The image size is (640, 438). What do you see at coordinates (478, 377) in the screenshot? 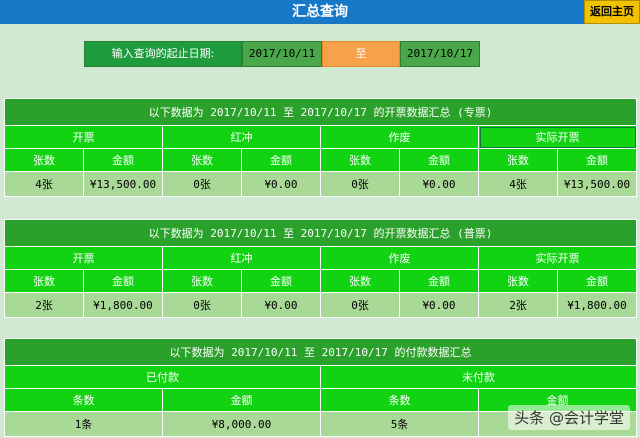
I see `group-unpaid: 未付款` at bounding box center [478, 377].